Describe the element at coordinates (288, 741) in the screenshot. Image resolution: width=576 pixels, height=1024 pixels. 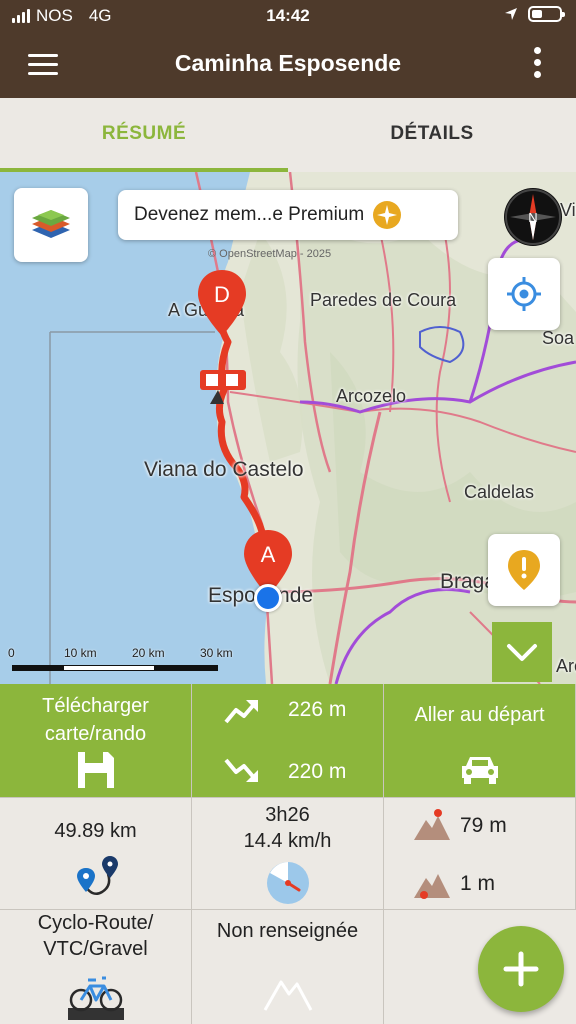
I see `elevation-cell: 226 m 220 m` at that location.